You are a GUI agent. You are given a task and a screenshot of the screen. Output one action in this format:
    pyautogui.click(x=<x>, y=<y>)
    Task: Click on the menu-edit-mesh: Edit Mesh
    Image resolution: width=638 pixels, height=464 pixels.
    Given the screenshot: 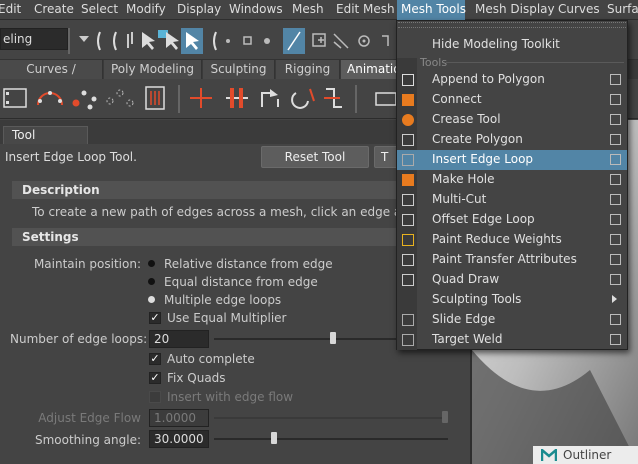 What is the action you would take?
    pyautogui.click(x=365, y=10)
    